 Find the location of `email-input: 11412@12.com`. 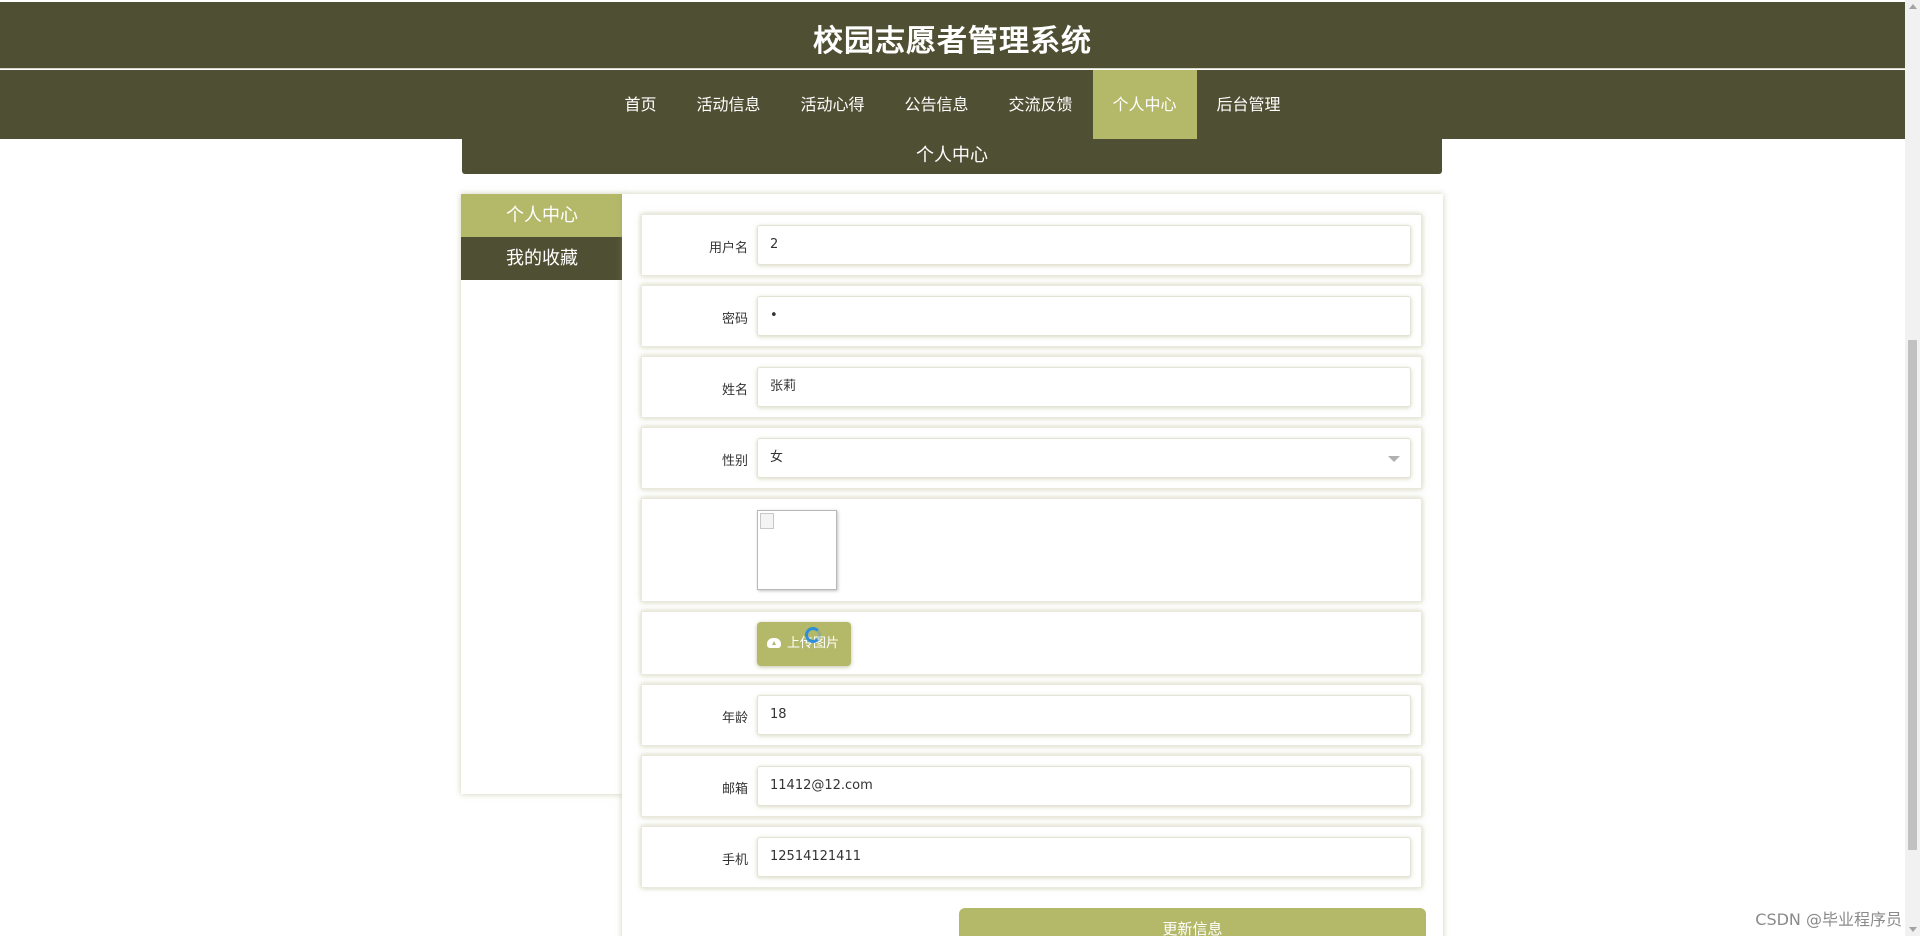

email-input: 11412@12.com is located at coordinates (1084, 786).